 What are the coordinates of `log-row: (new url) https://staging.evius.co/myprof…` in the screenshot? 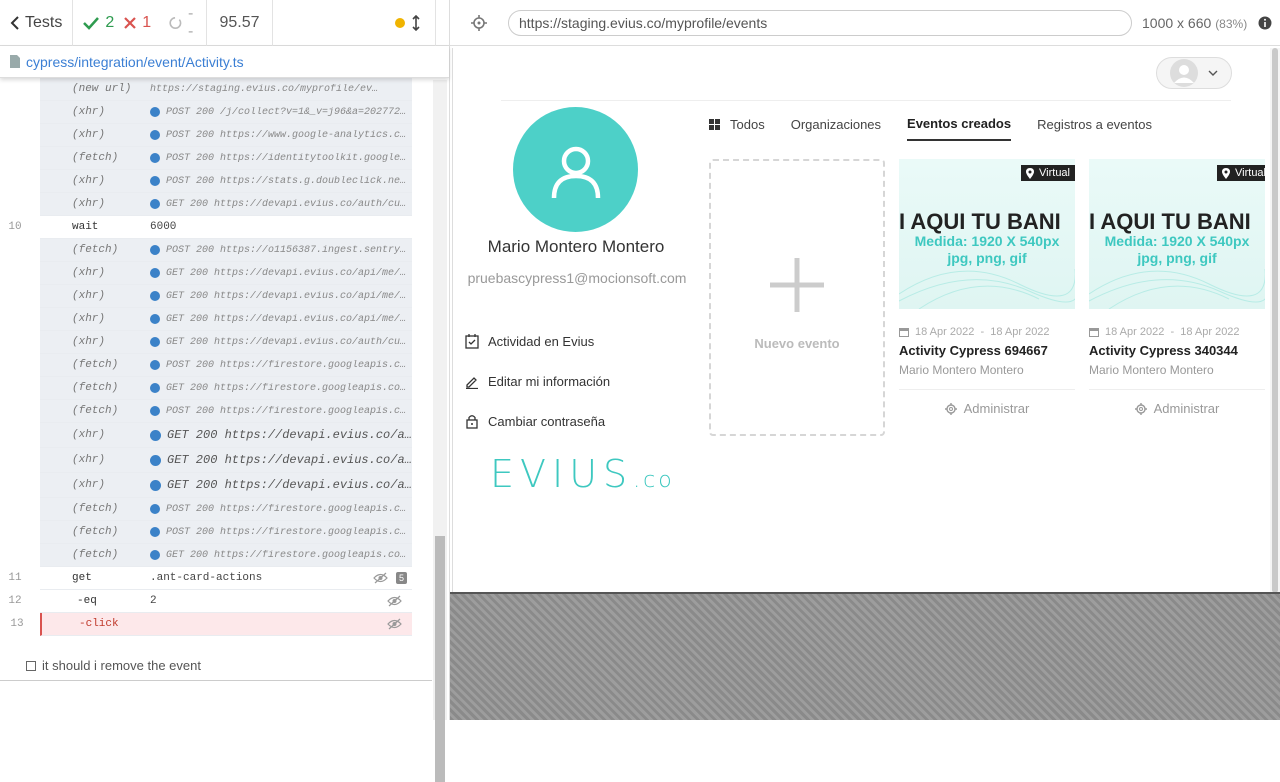 It's located at (226, 89).